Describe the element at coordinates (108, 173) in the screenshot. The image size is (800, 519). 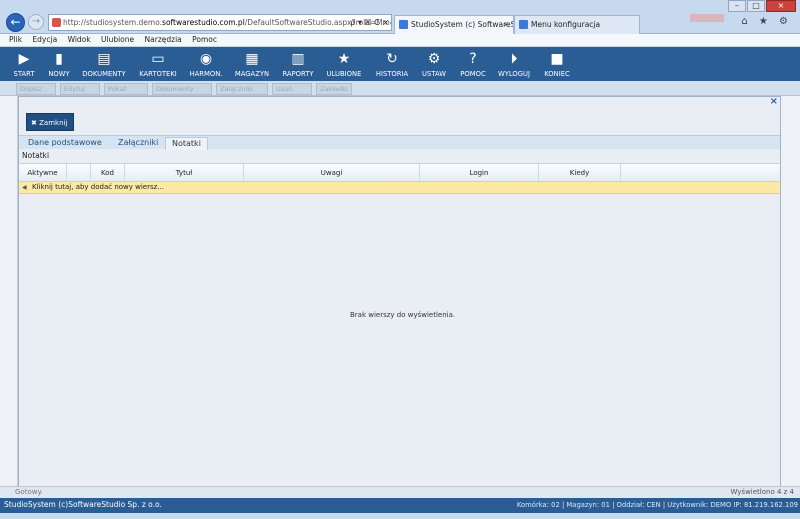
I see `col-kod: Kod` at that location.